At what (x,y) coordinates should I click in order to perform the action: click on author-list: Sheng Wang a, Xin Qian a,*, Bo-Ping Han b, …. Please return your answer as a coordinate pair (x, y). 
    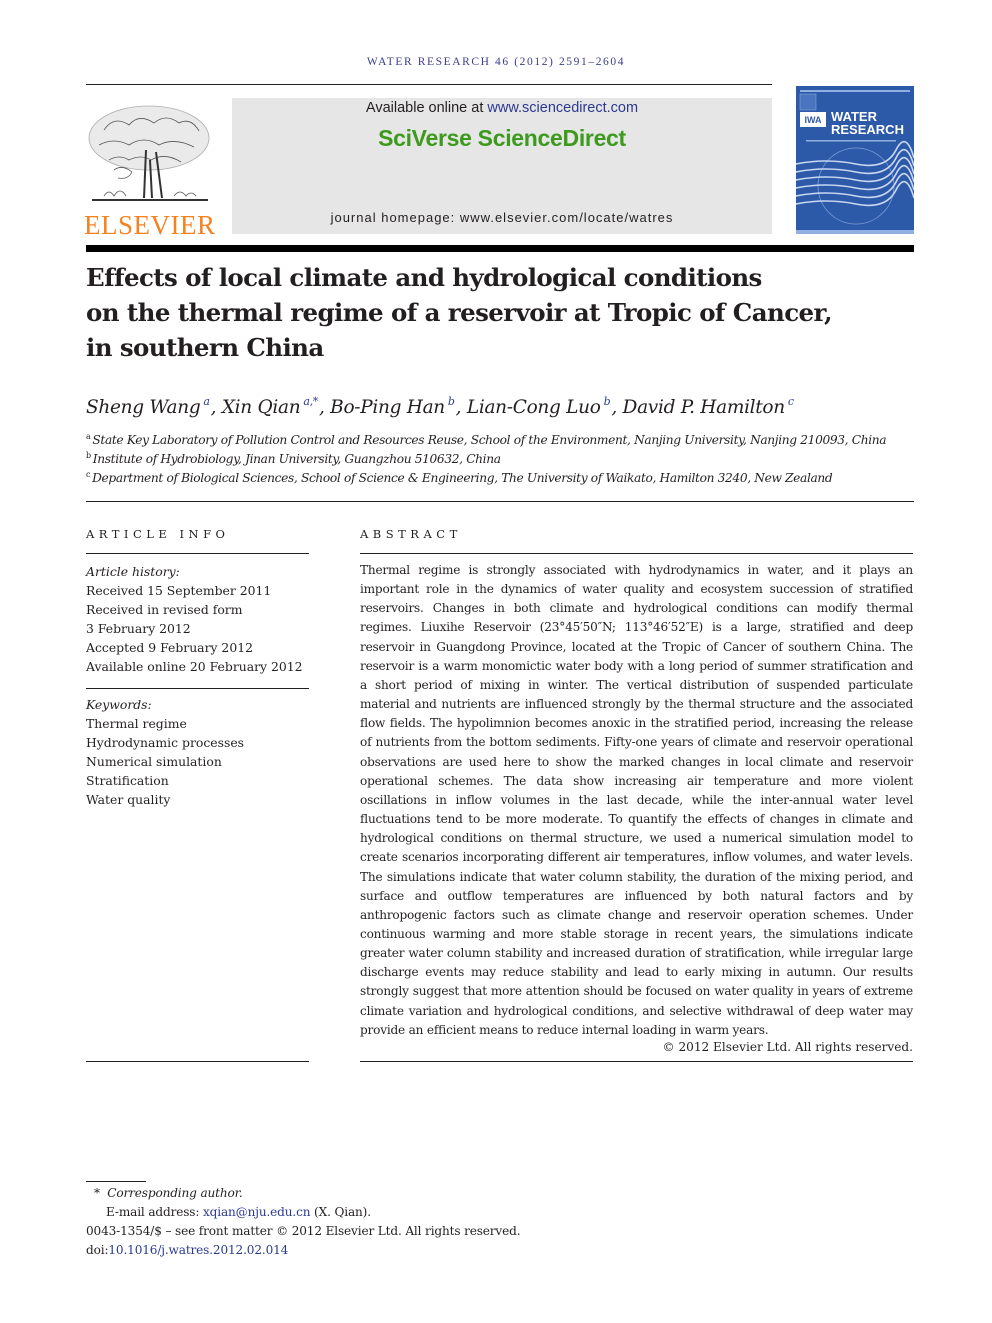
    Looking at the image, I should click on (501, 406).